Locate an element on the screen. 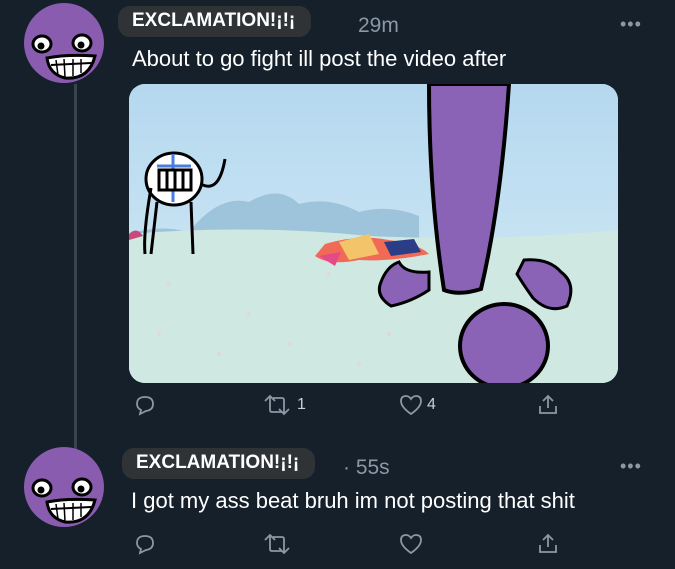  like-button: 4 is located at coordinates (417, 405).